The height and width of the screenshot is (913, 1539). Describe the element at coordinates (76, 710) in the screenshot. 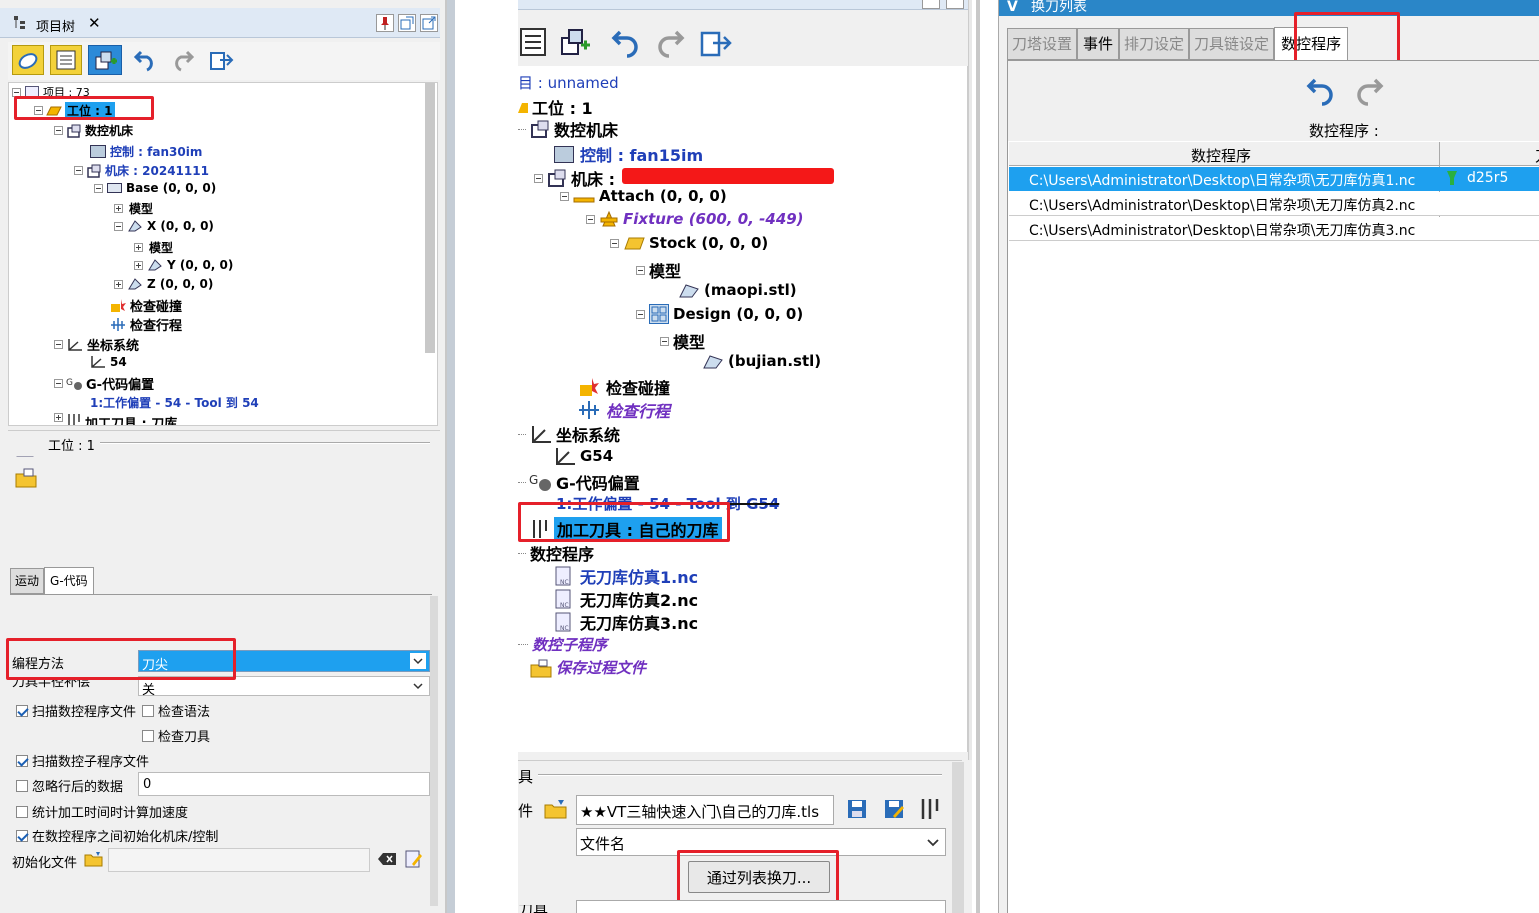

I see `scan-nc-checkbox: 扫描数控程序文件` at that location.